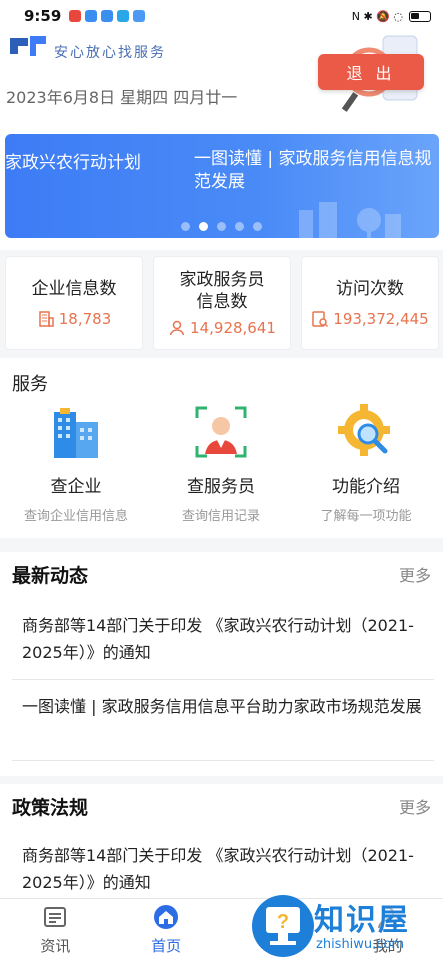  I want to click on section-title: 政策法规, so click(50, 807).